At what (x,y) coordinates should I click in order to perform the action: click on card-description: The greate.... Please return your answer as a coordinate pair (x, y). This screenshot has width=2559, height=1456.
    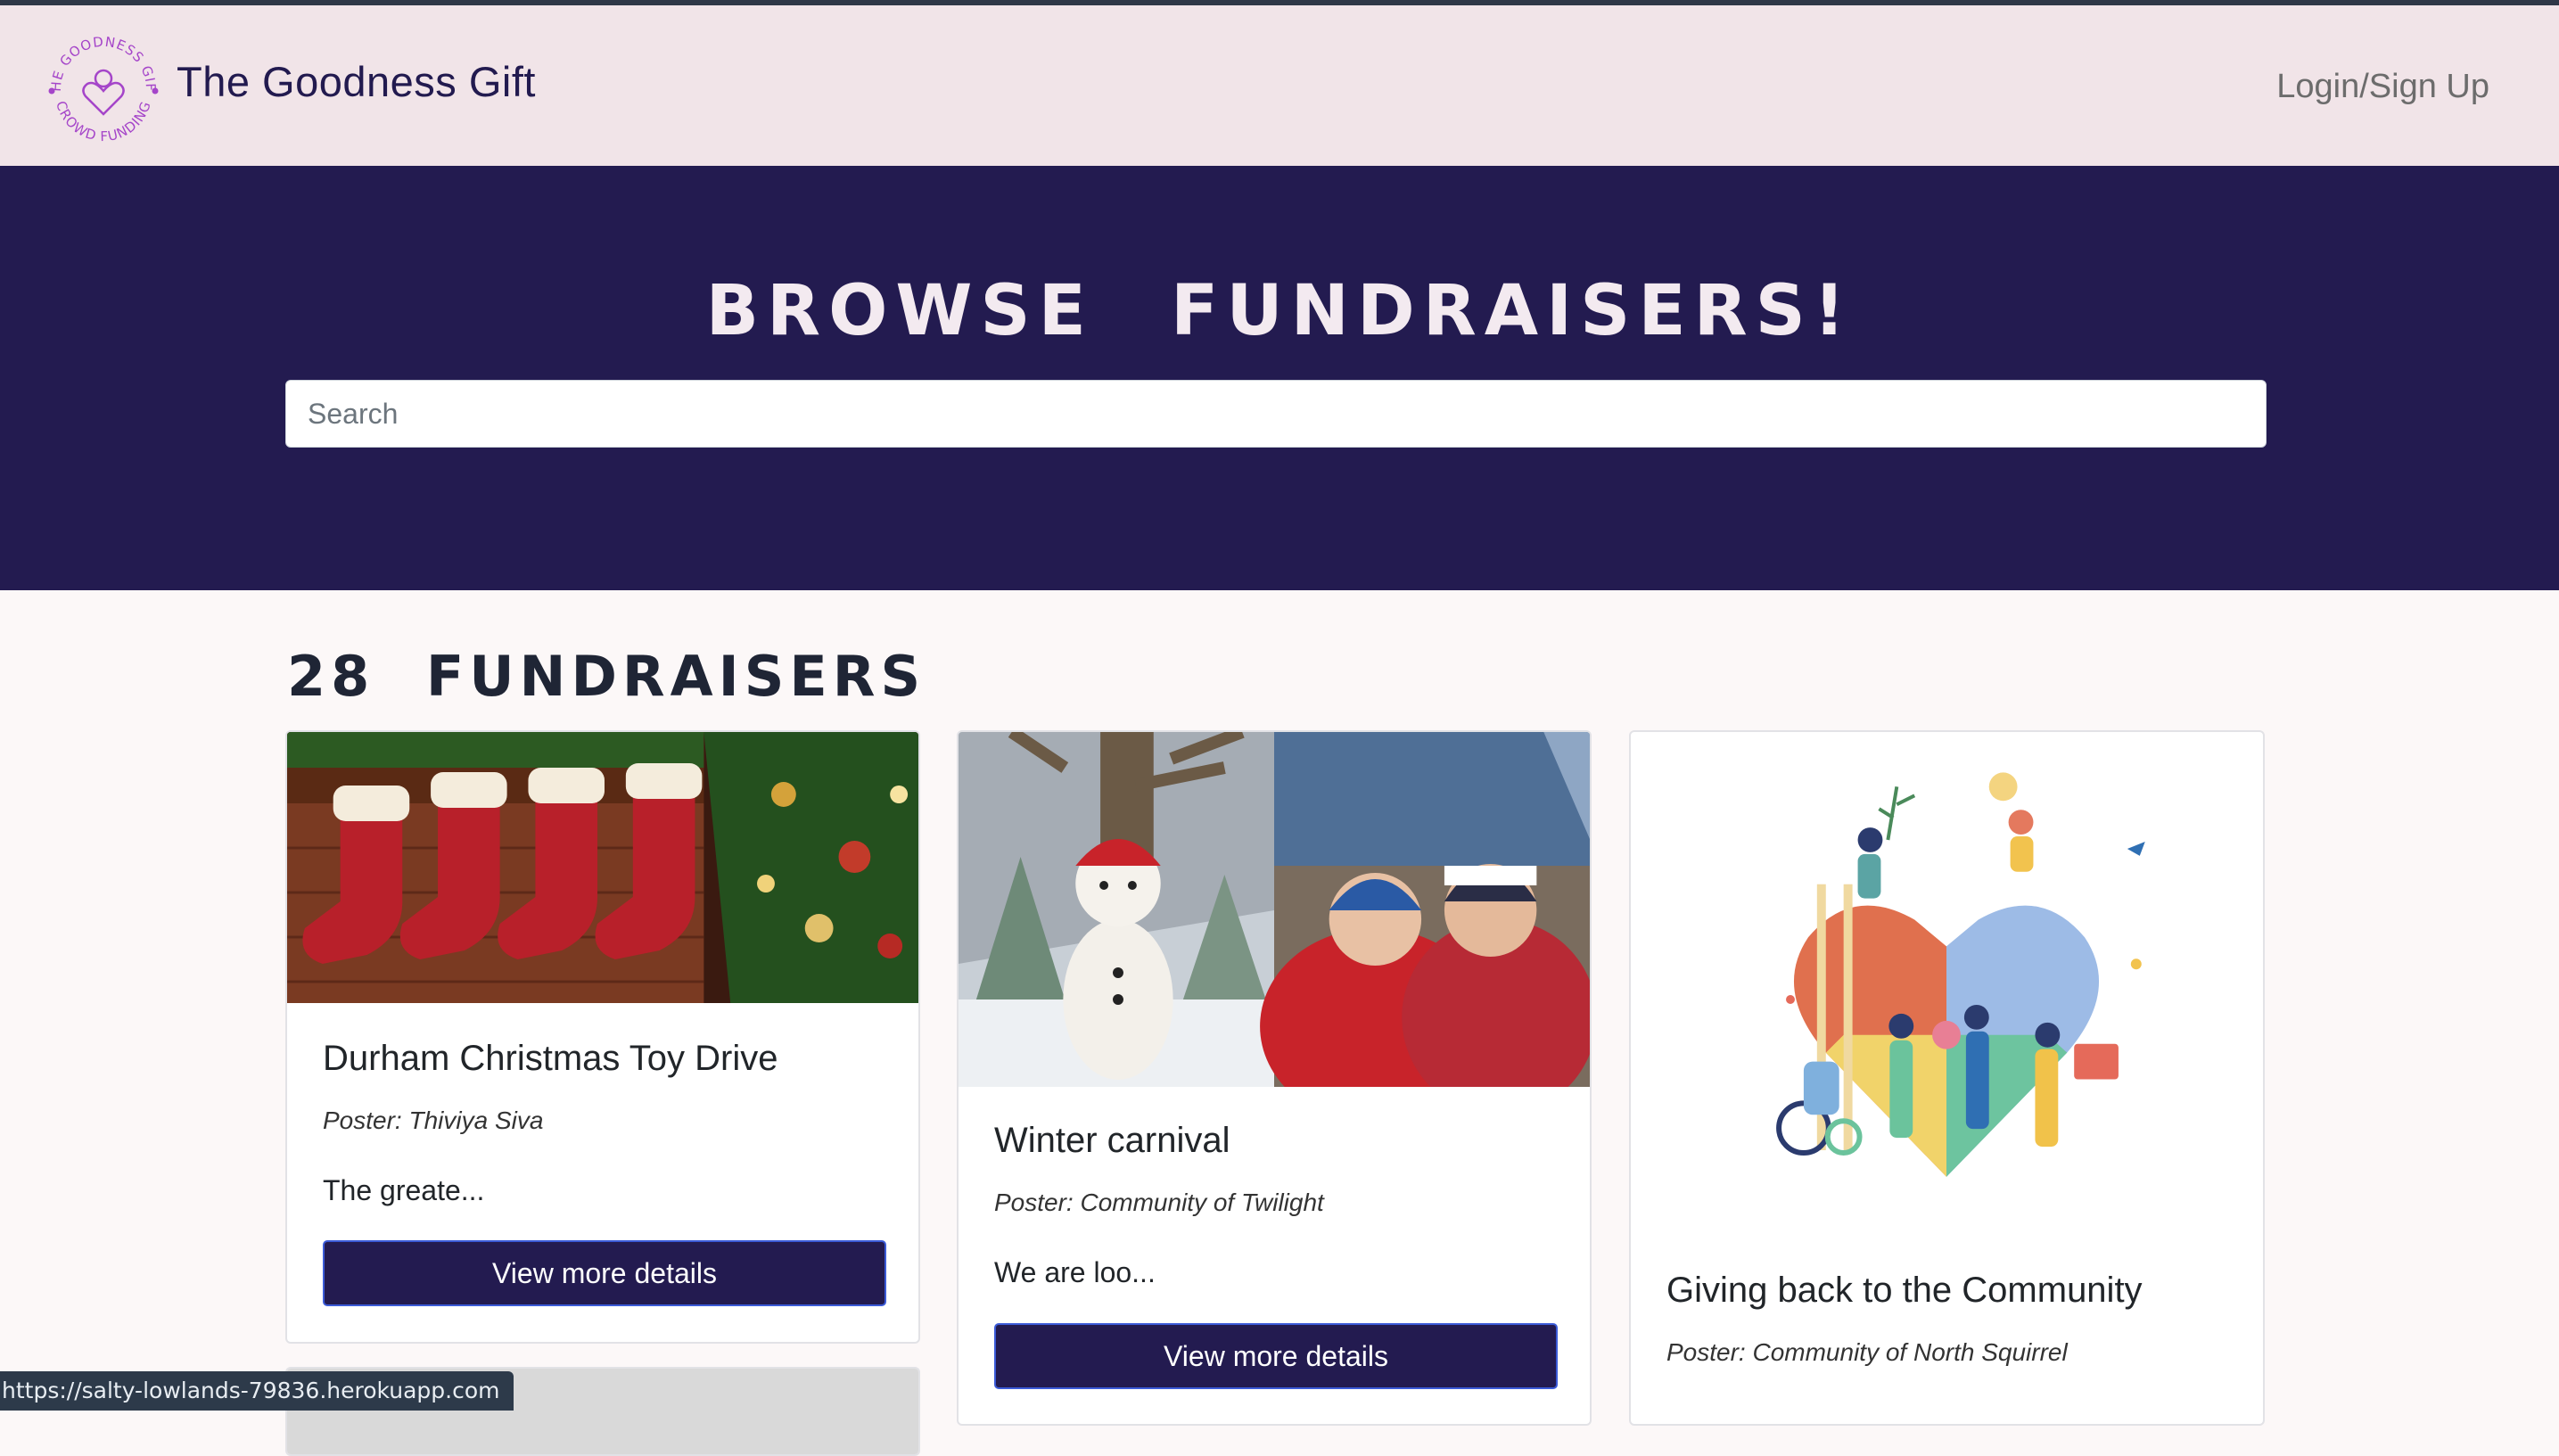
    Looking at the image, I should click on (404, 1190).